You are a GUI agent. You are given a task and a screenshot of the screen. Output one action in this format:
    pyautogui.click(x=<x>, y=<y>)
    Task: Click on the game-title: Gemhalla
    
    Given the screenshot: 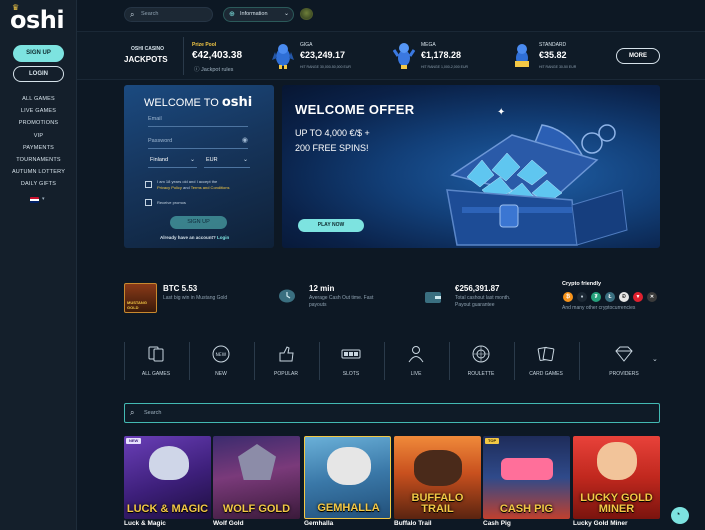 What is the action you would take?
    pyautogui.click(x=318, y=523)
    